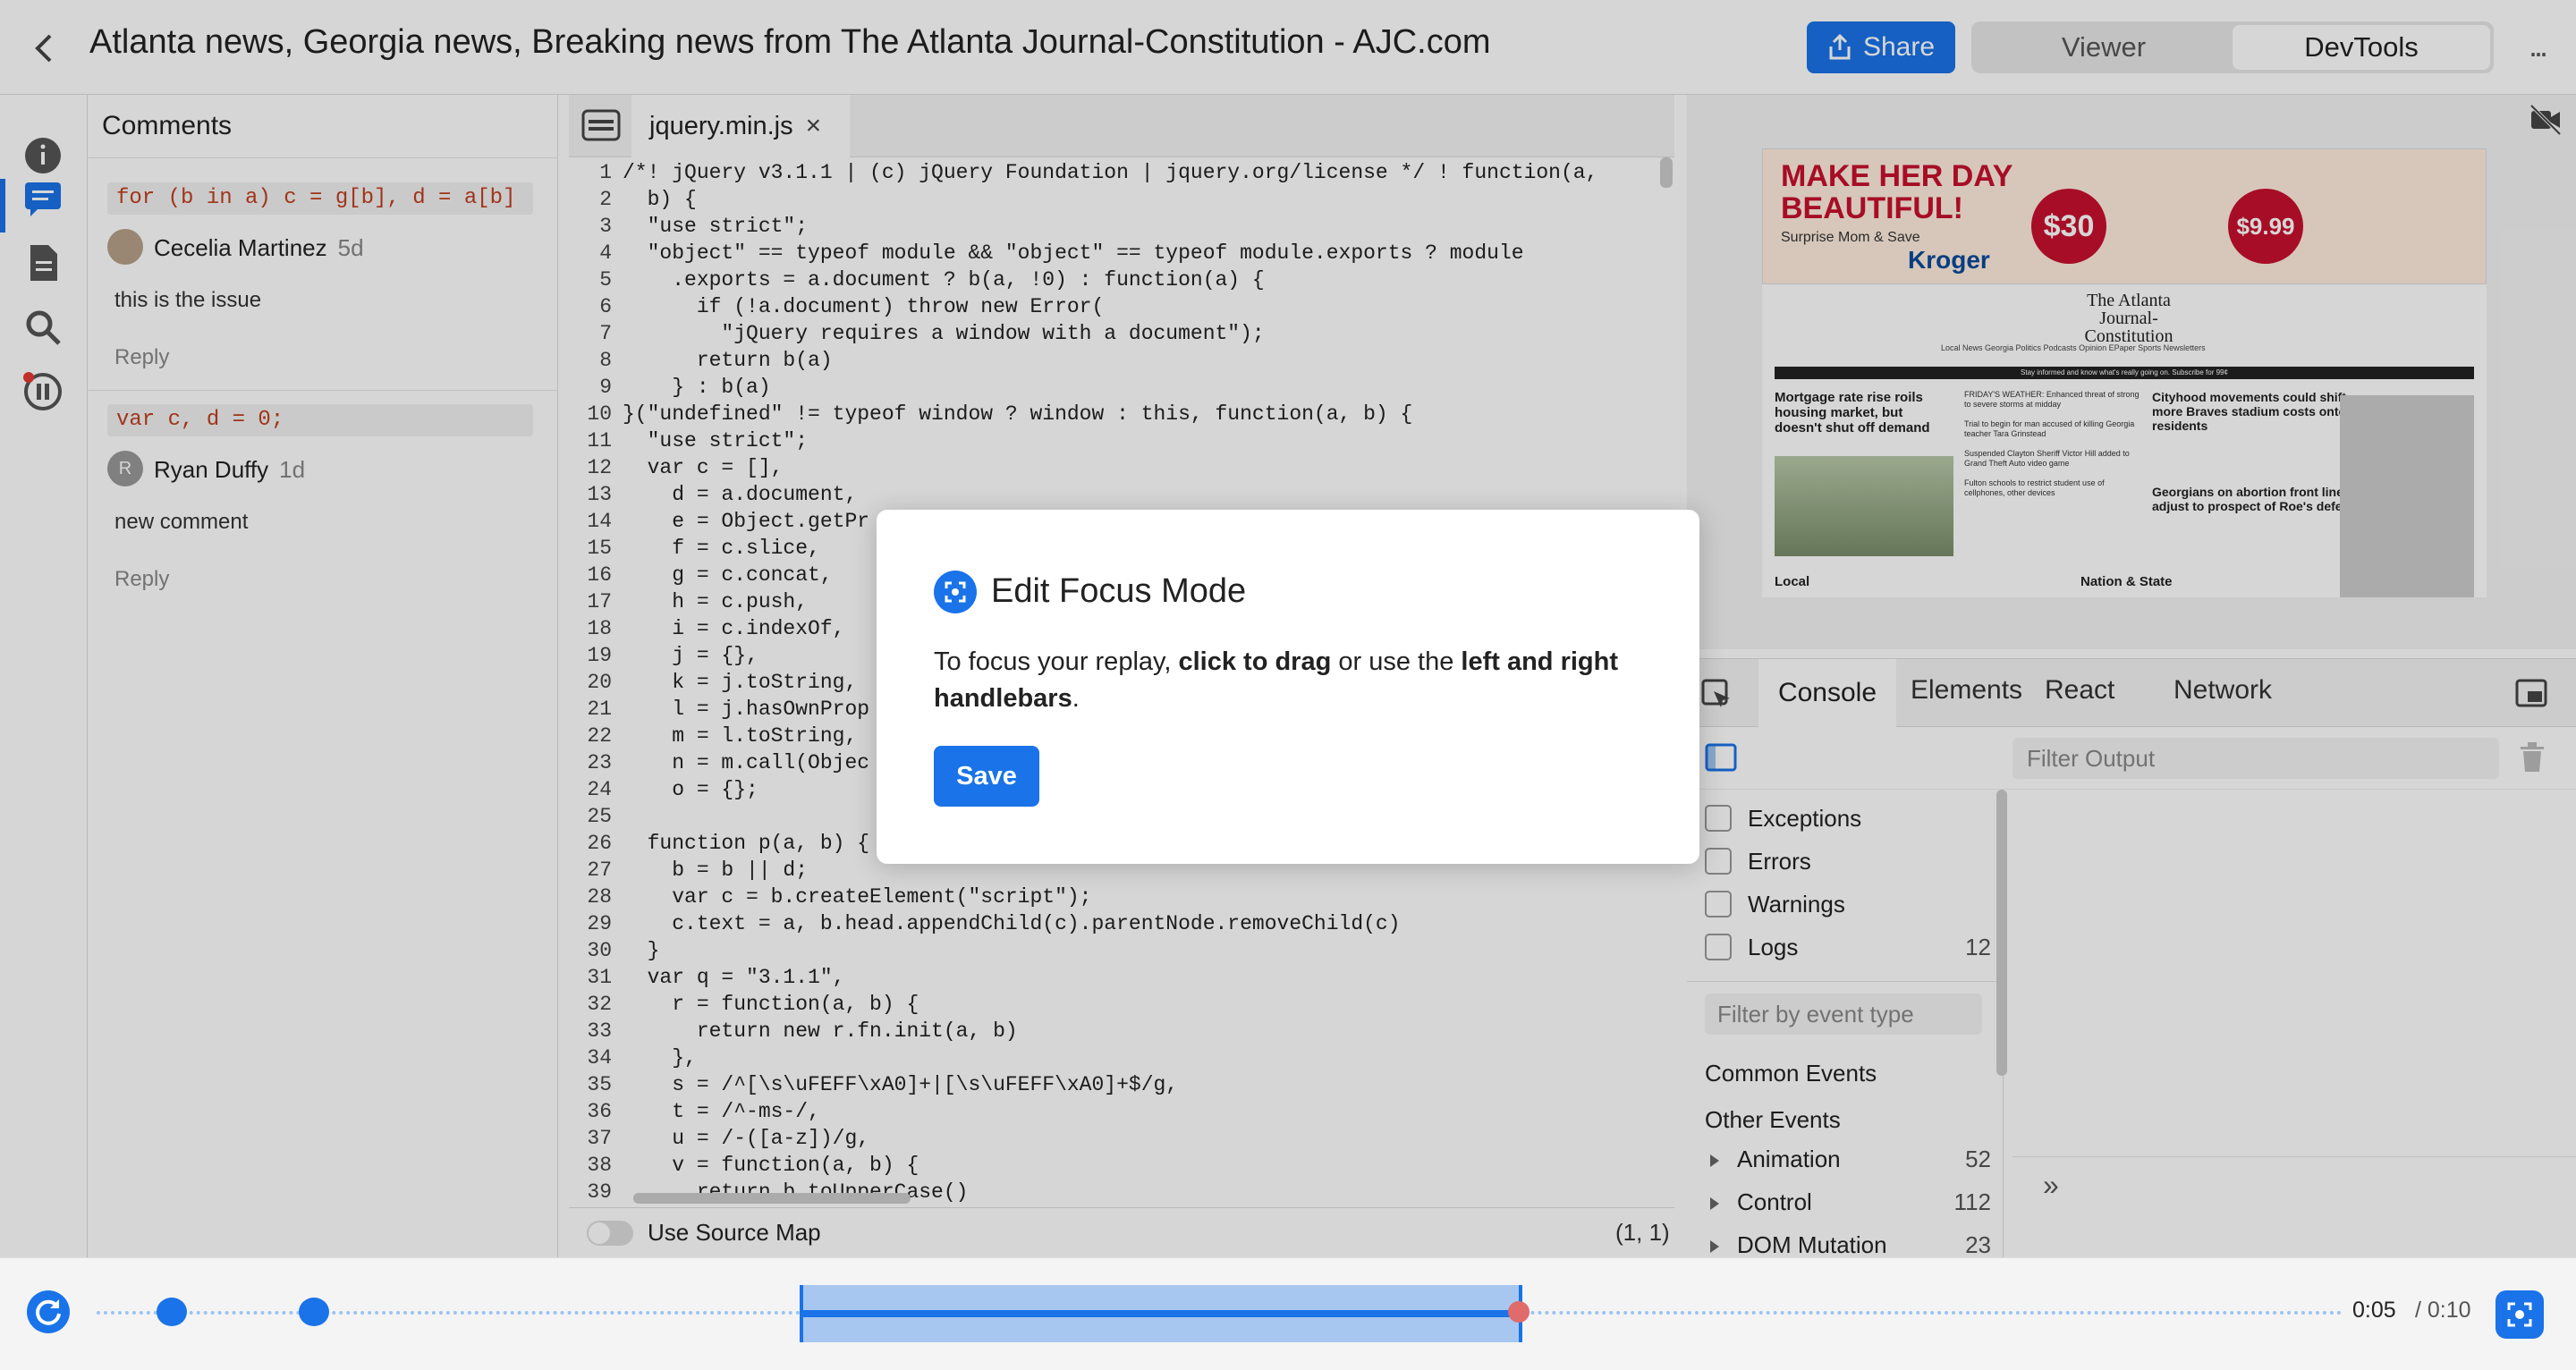  I want to click on replay-timeline: 0:05 / 0:10, so click(1288, 1313).